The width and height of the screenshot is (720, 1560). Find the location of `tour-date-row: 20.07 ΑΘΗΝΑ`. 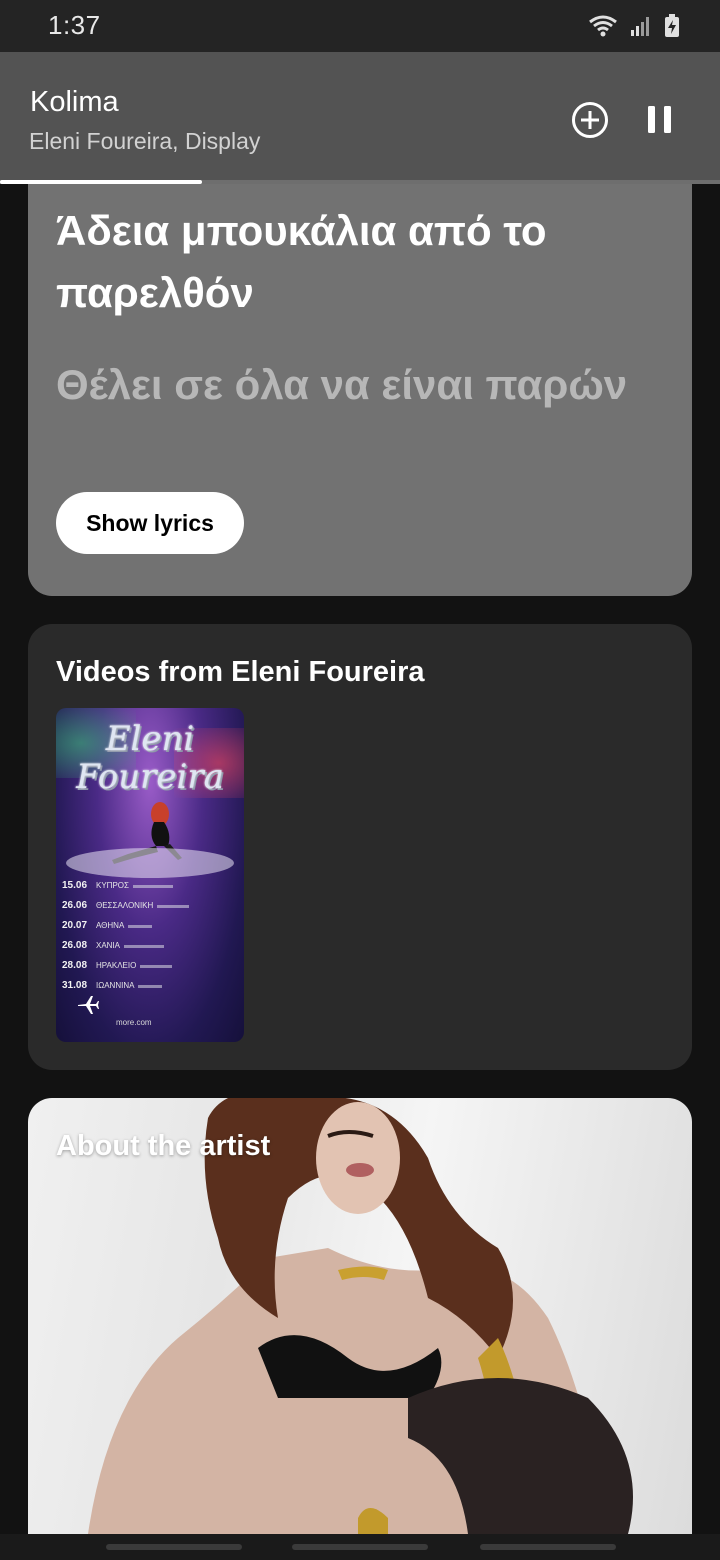

tour-date-row: 20.07 ΑΘΗΝΑ is located at coordinates (151, 930).